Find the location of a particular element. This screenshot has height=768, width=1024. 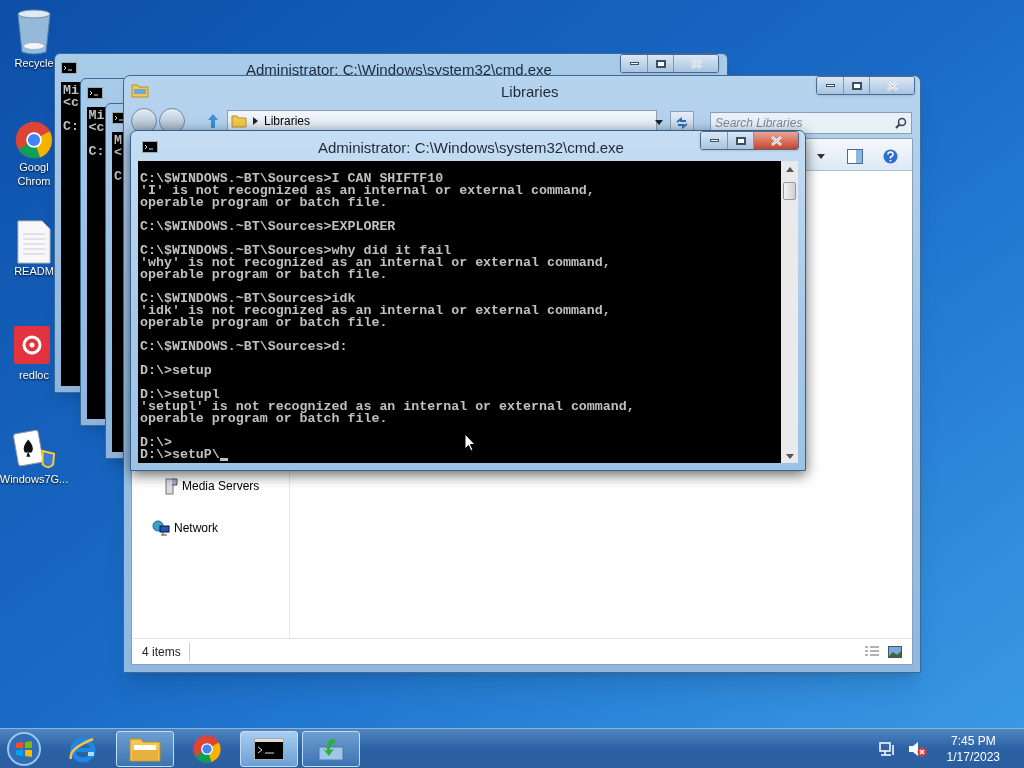

console-line: D:\>setupl is located at coordinates (180, 395).